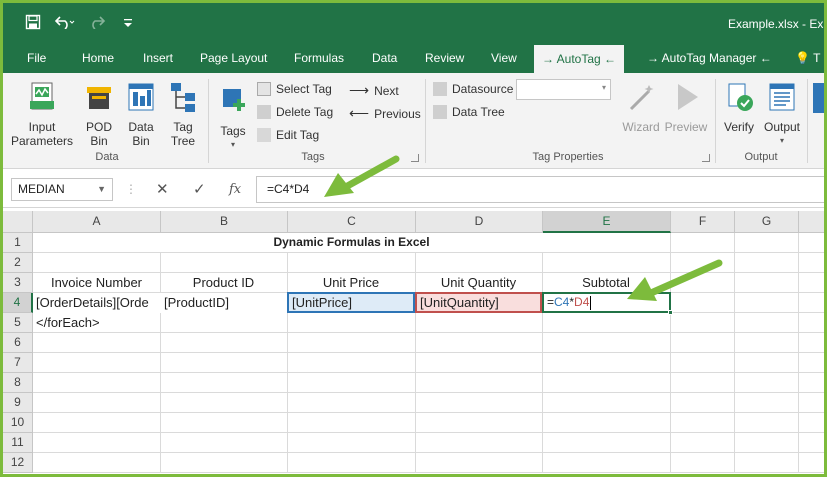  What do you see at coordinates (478, 283) in the screenshot?
I see `header-unit-quantity: Unit Quantity` at bounding box center [478, 283].